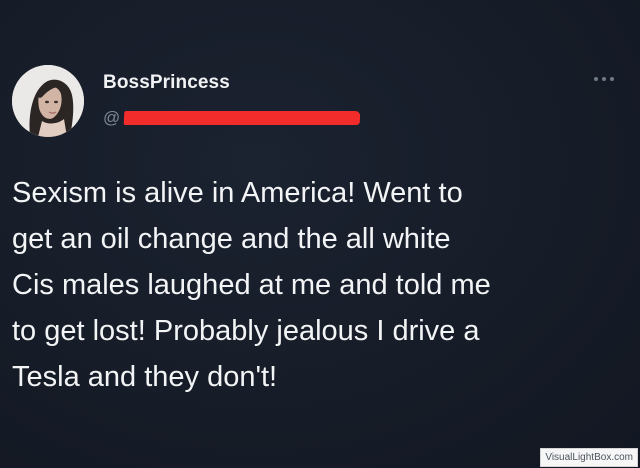  What do you see at coordinates (112, 117) in the screenshot?
I see `handle-at-symbol: @` at bounding box center [112, 117].